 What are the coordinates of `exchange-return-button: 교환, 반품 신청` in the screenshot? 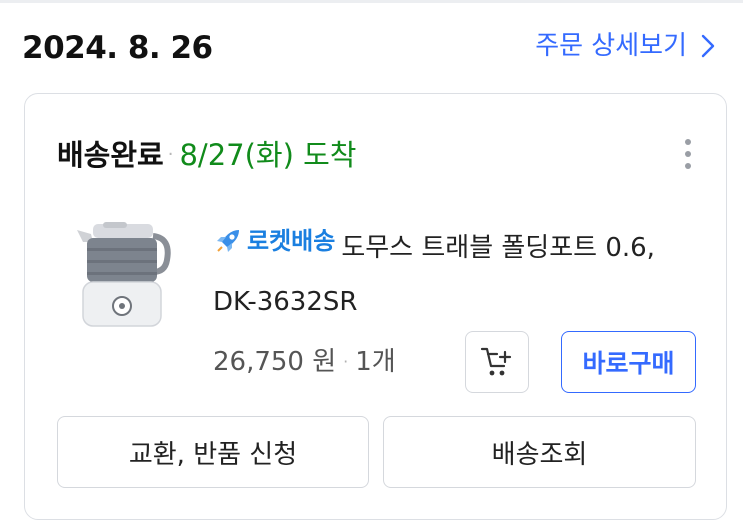 It's located at (213, 452).